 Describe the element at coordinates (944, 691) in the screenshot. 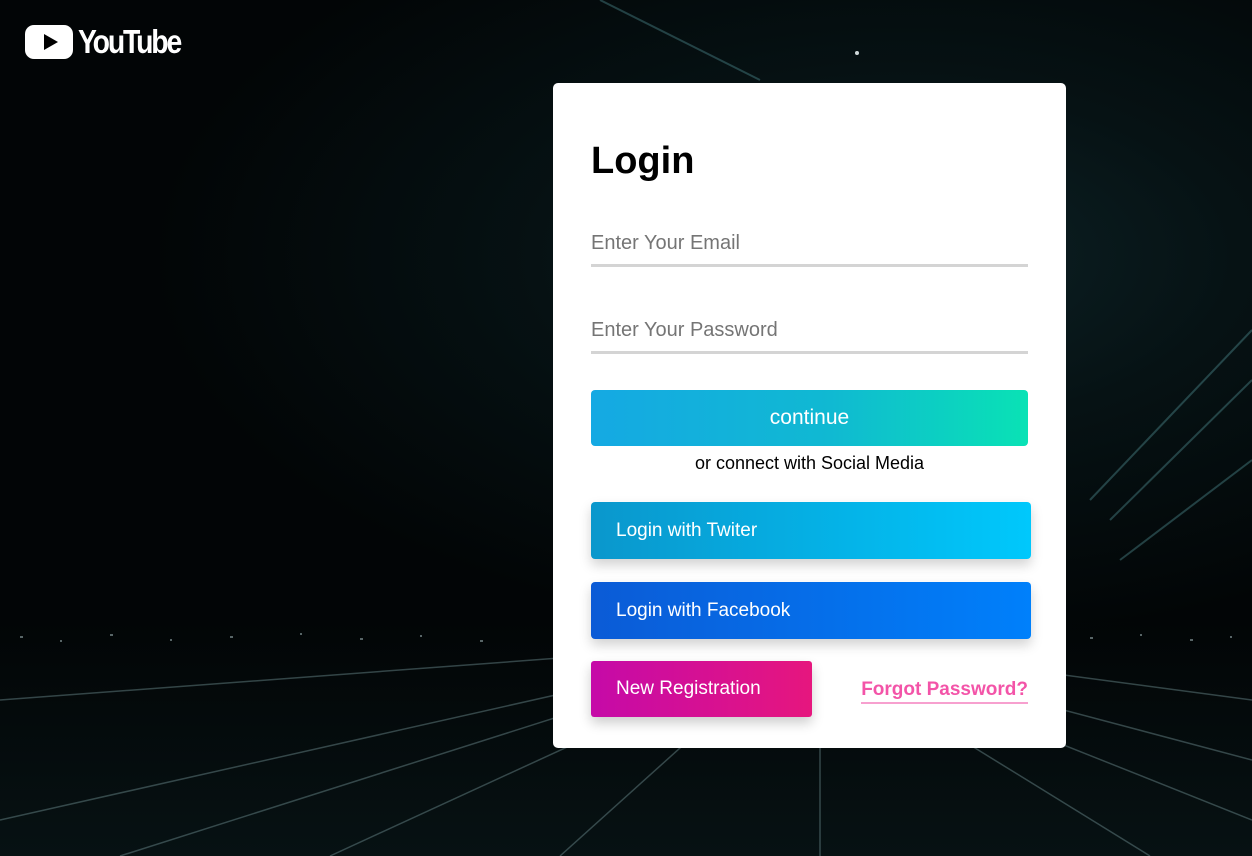

I see `forgot-password-link: Forgot Password?` at that location.